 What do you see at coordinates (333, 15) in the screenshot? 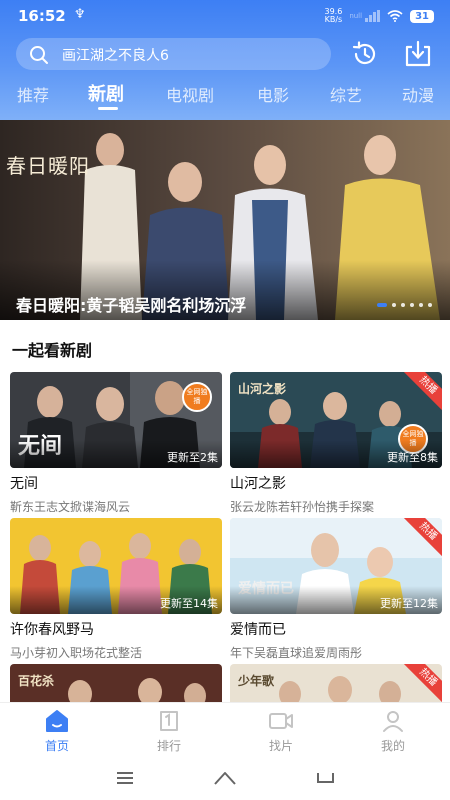
I see `network-speed: 39.6 KB/s` at bounding box center [333, 15].